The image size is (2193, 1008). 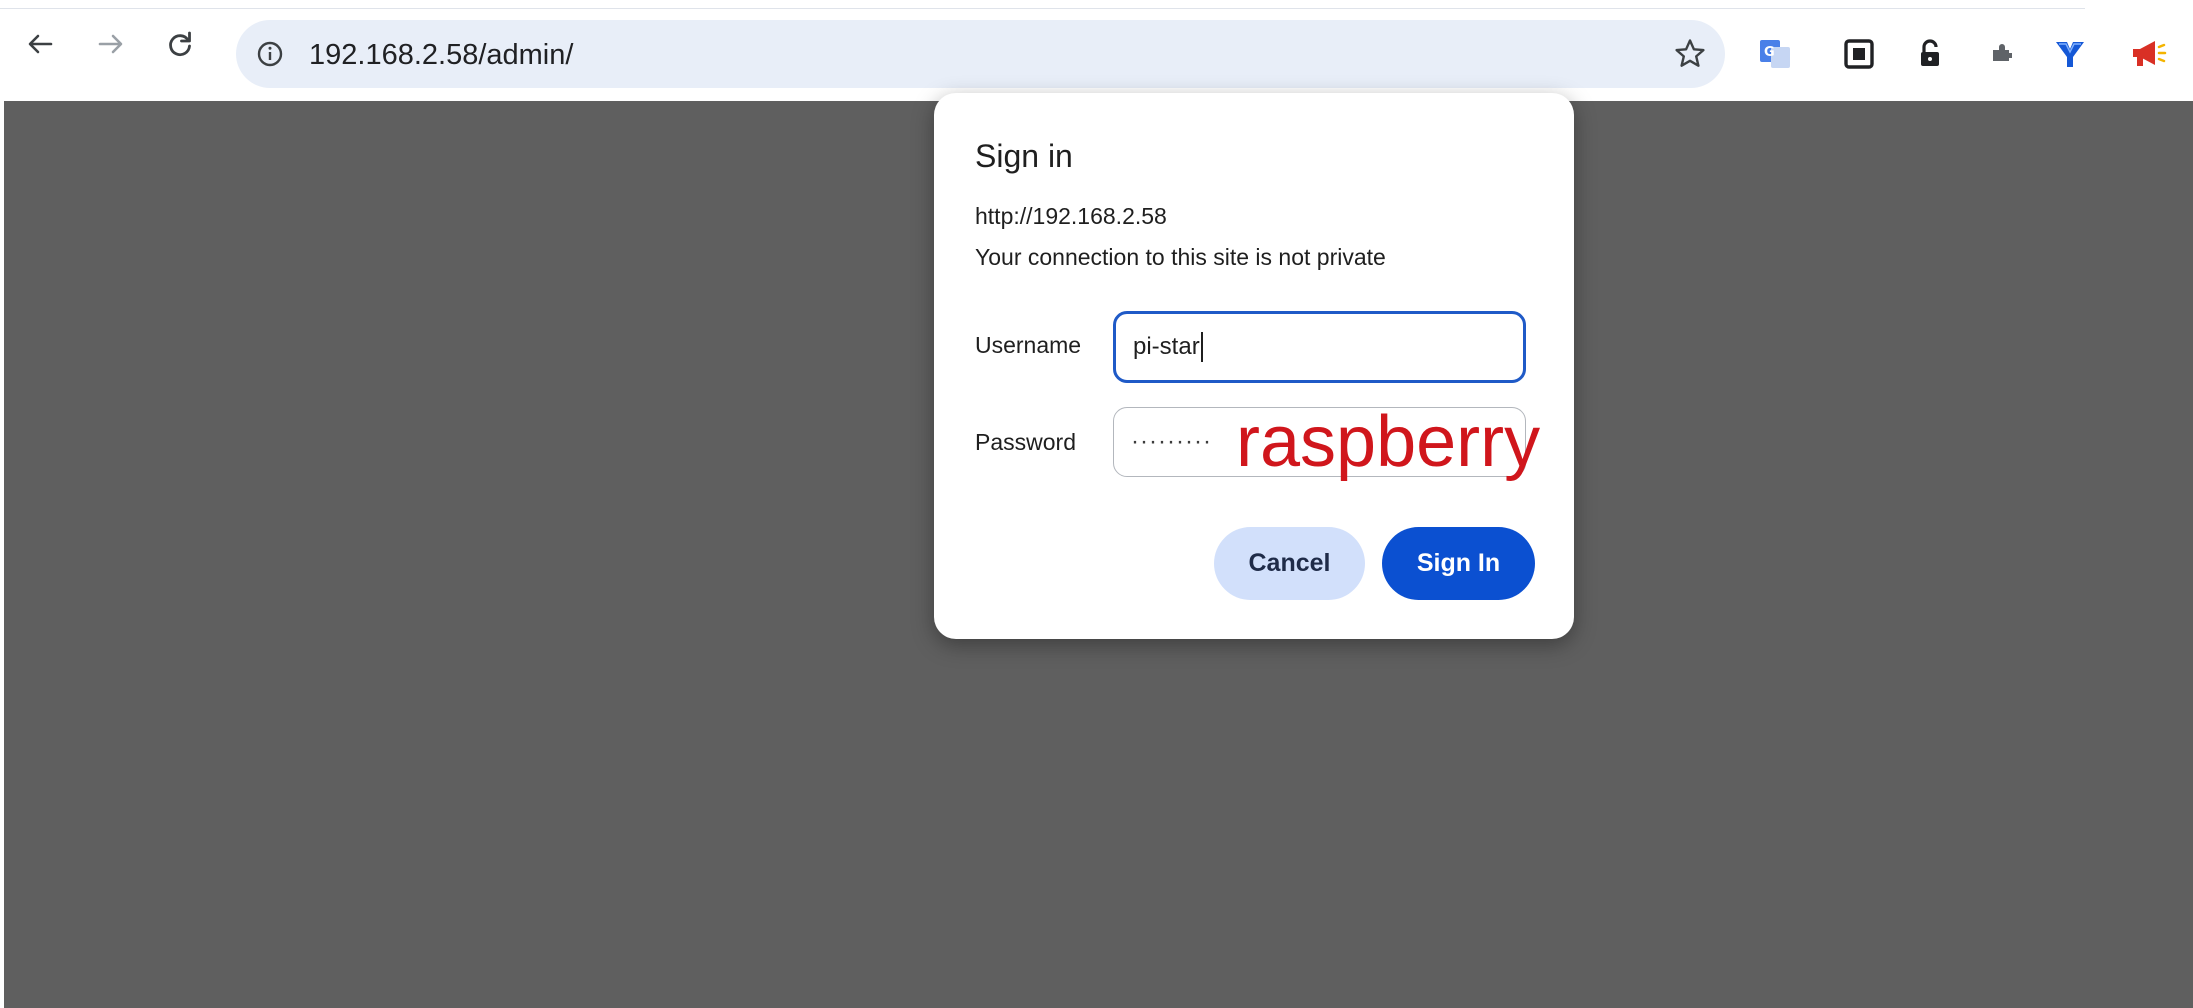 I want to click on reload-icon, so click(x=180, y=44).